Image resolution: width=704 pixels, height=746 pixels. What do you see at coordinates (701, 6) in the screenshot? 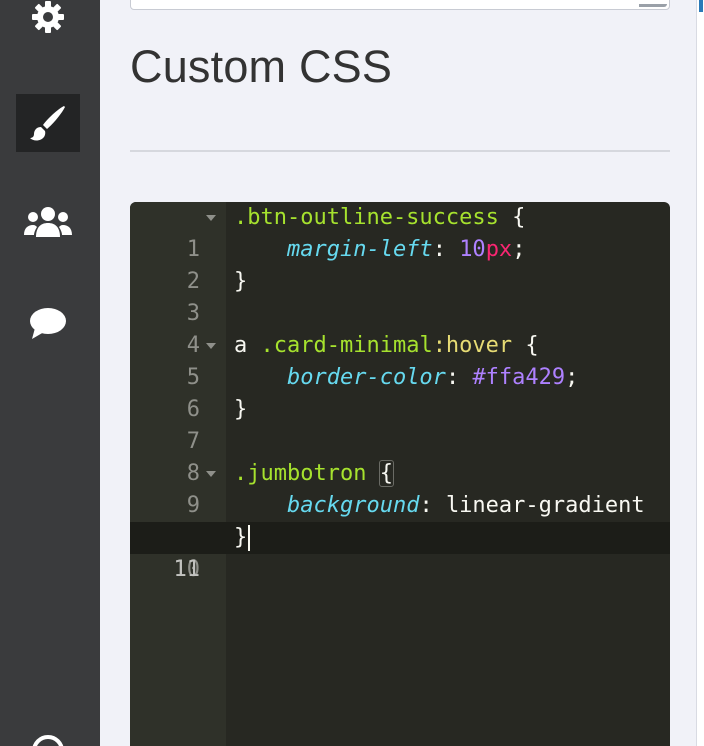
I see `scroll-indicator` at bounding box center [701, 6].